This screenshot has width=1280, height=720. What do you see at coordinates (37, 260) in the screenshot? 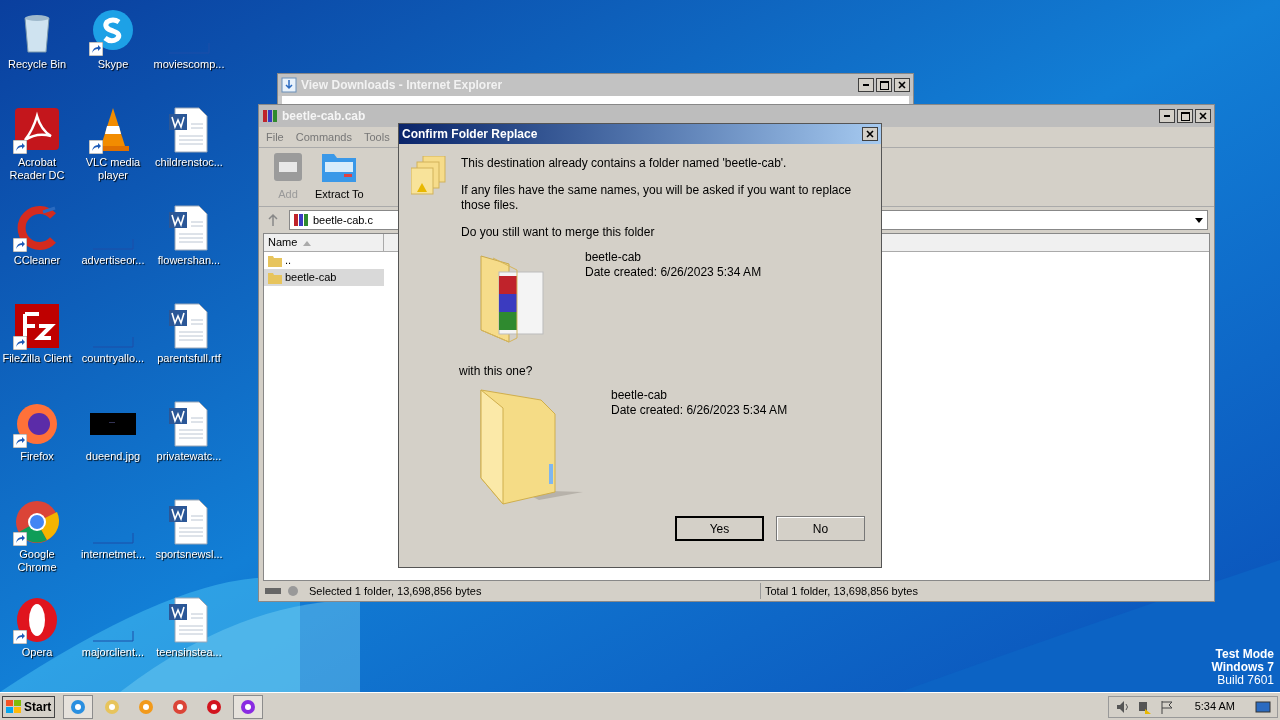
I see `desktop-icon-label: CCleaner` at bounding box center [37, 260].